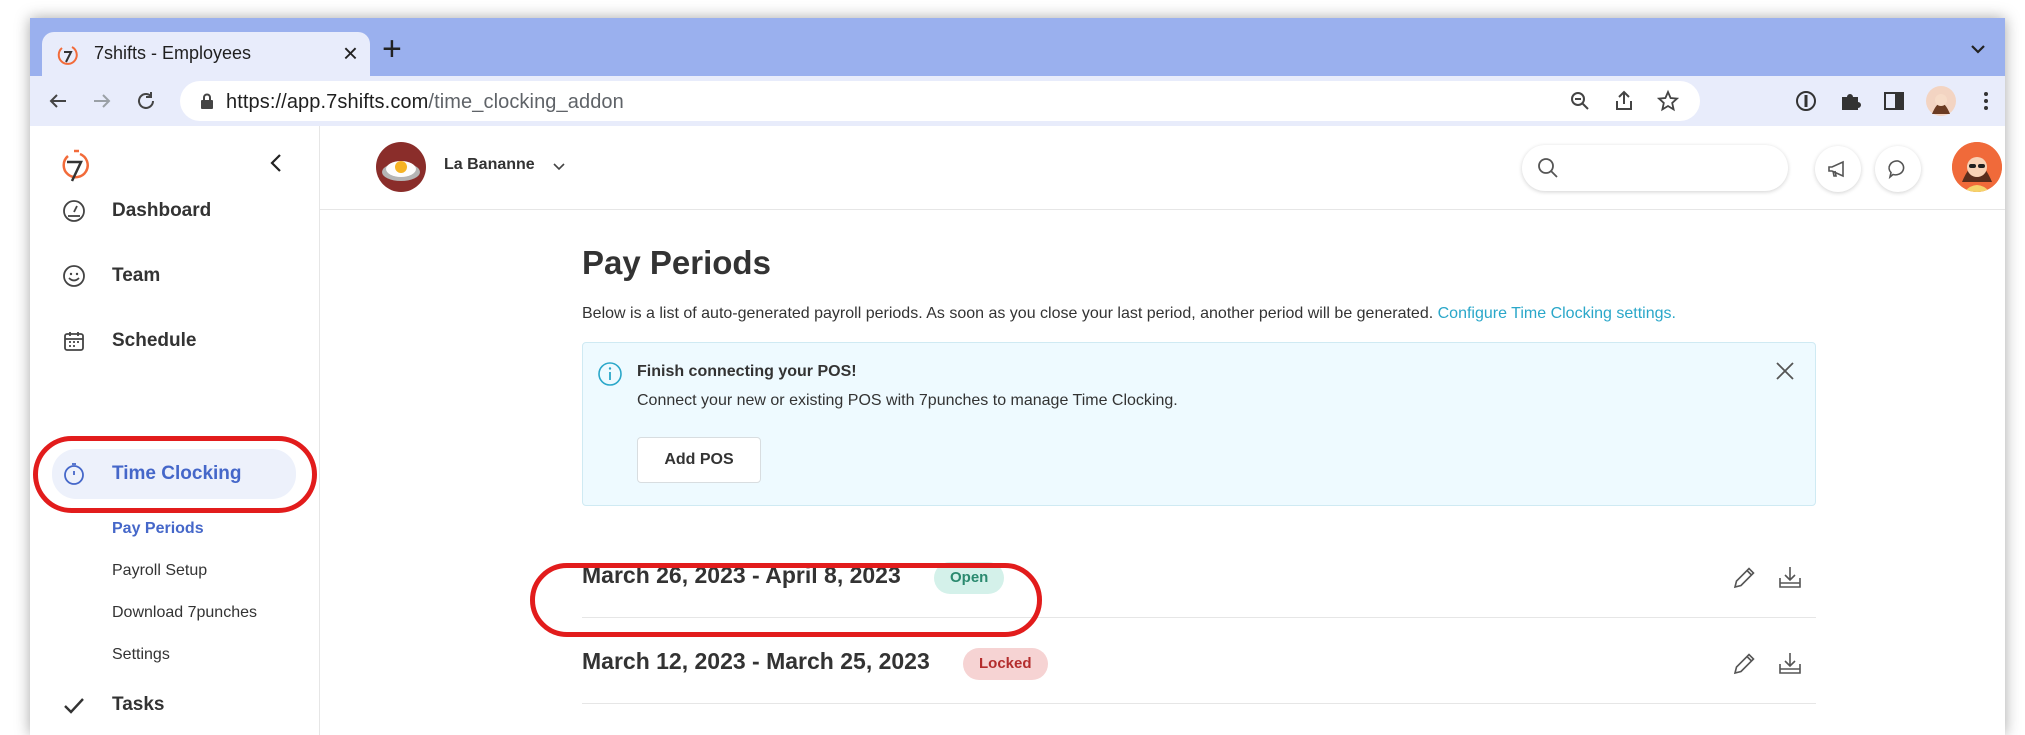 The image size is (2025, 735). What do you see at coordinates (74, 706) in the screenshot?
I see `checkmark-icon` at bounding box center [74, 706].